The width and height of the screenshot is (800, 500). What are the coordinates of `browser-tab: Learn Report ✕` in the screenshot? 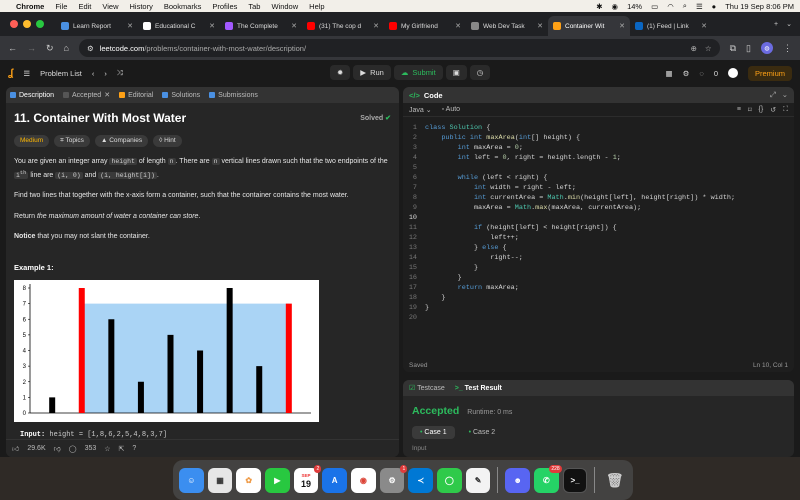 It's located at (97, 26).